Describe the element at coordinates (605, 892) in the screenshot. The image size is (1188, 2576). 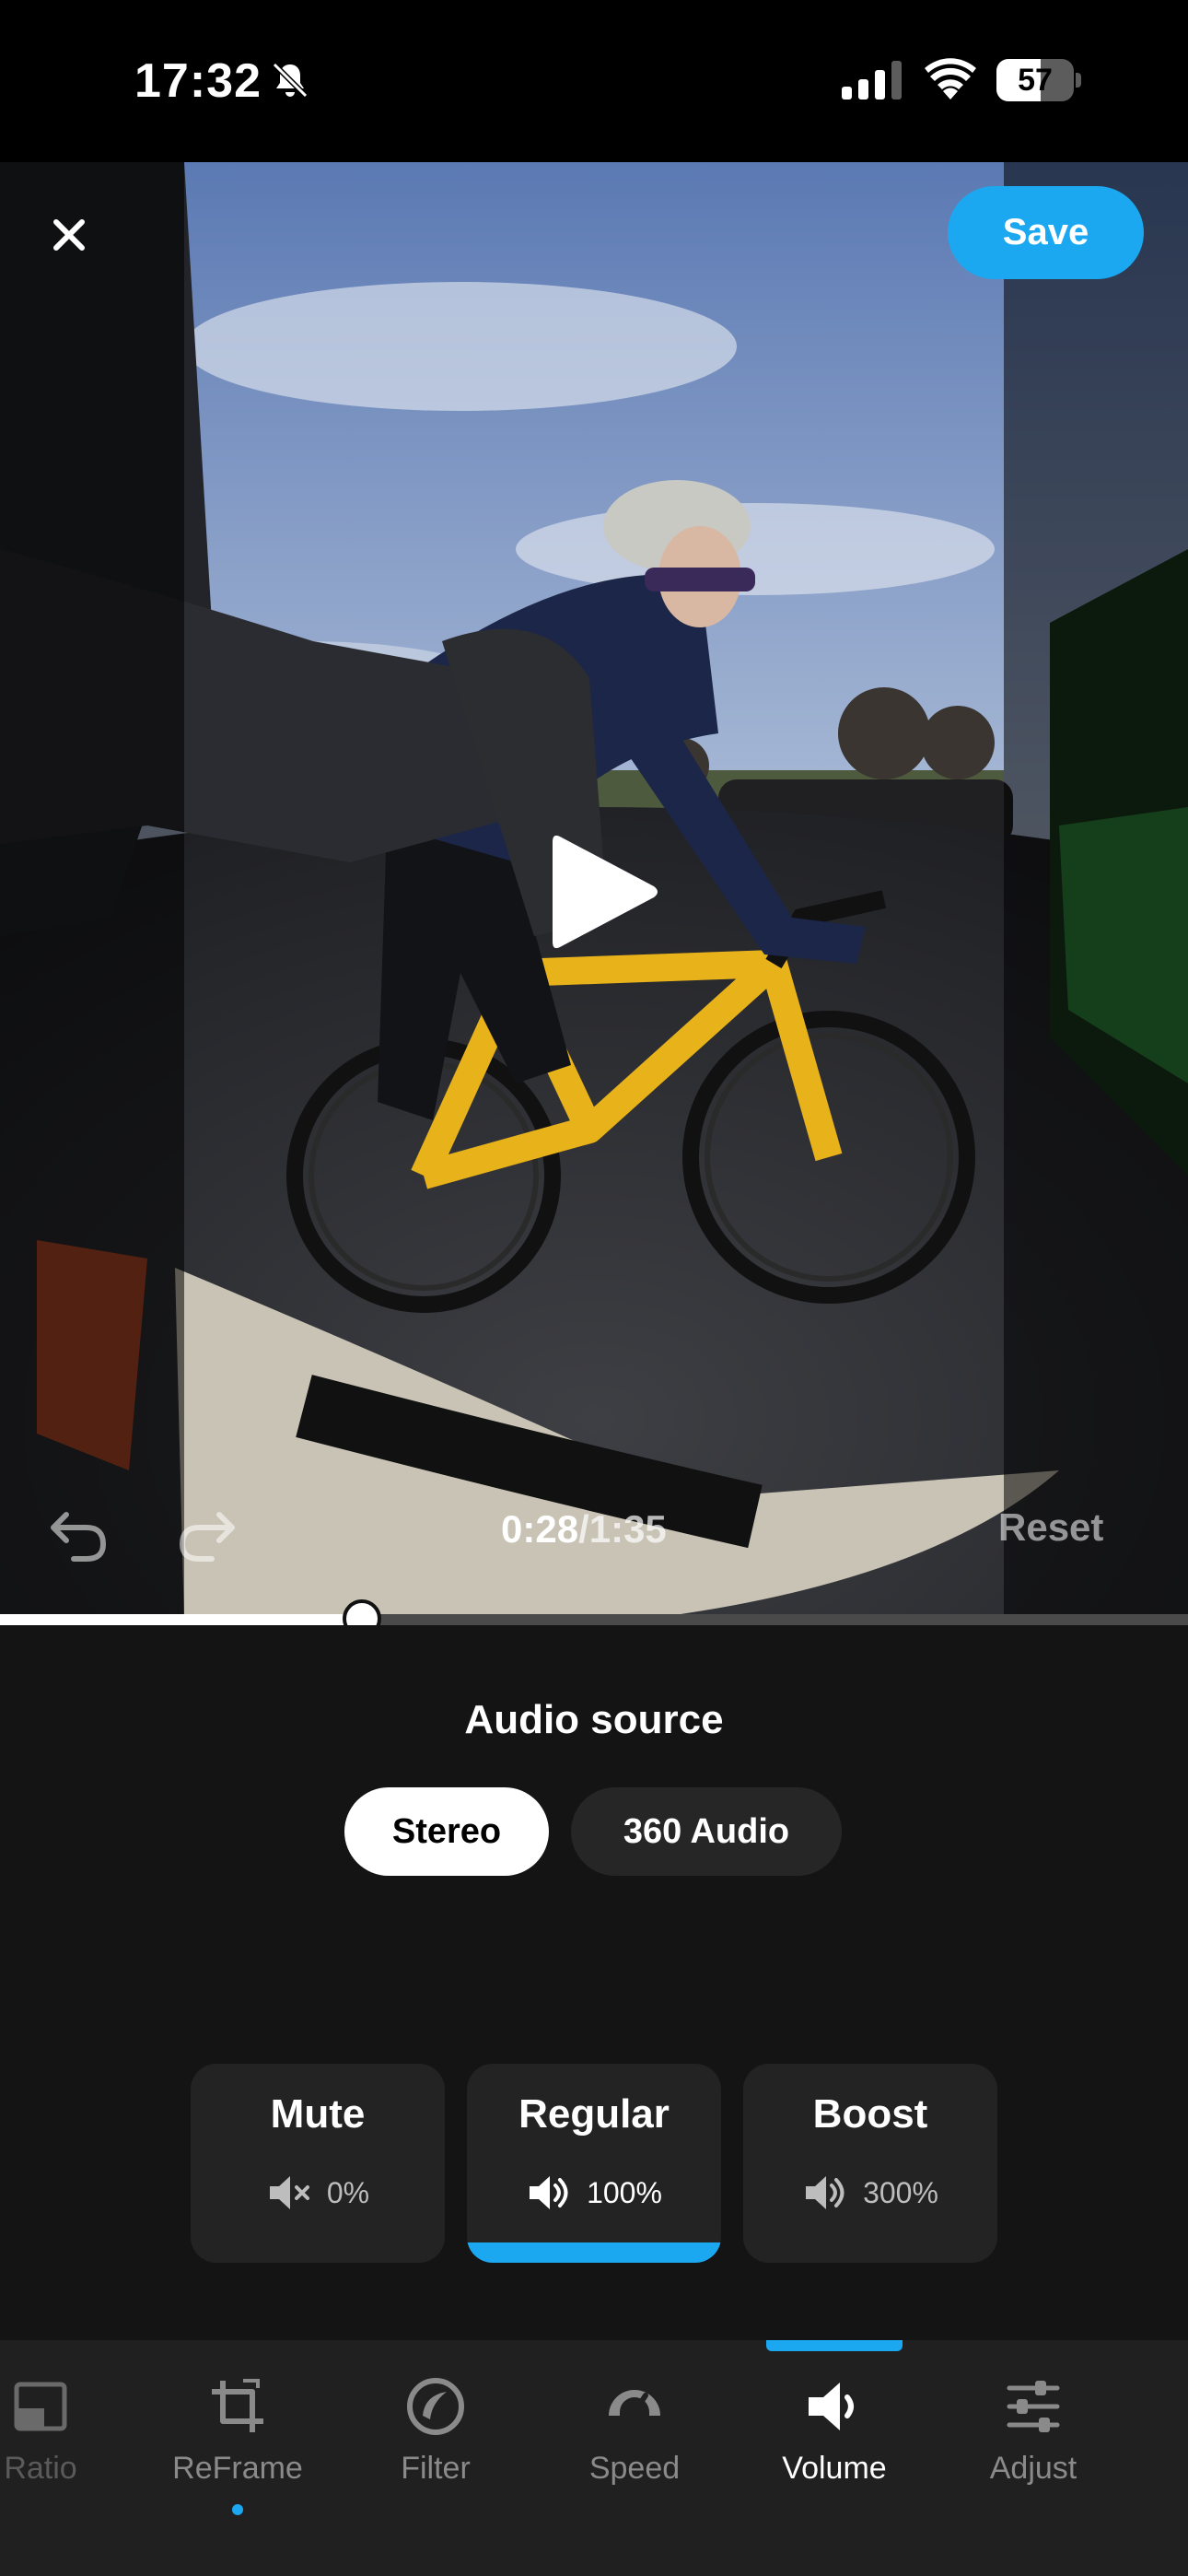
I see `play-icon` at that location.